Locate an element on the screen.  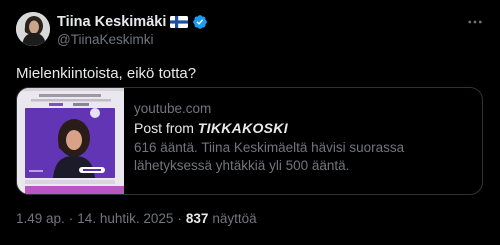
video-thumbnail-image is located at coordinates (70, 141).